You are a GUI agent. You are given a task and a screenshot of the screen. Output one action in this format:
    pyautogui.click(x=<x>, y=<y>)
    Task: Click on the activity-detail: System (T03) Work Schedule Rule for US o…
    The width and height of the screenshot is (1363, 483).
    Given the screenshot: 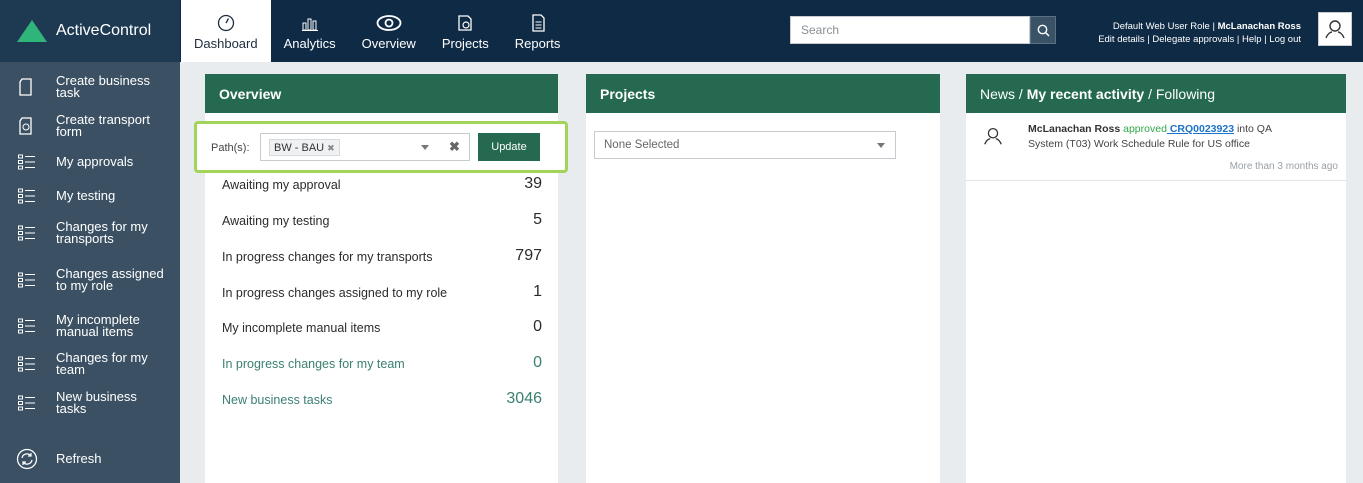 What is the action you would take?
    pyautogui.click(x=1139, y=144)
    